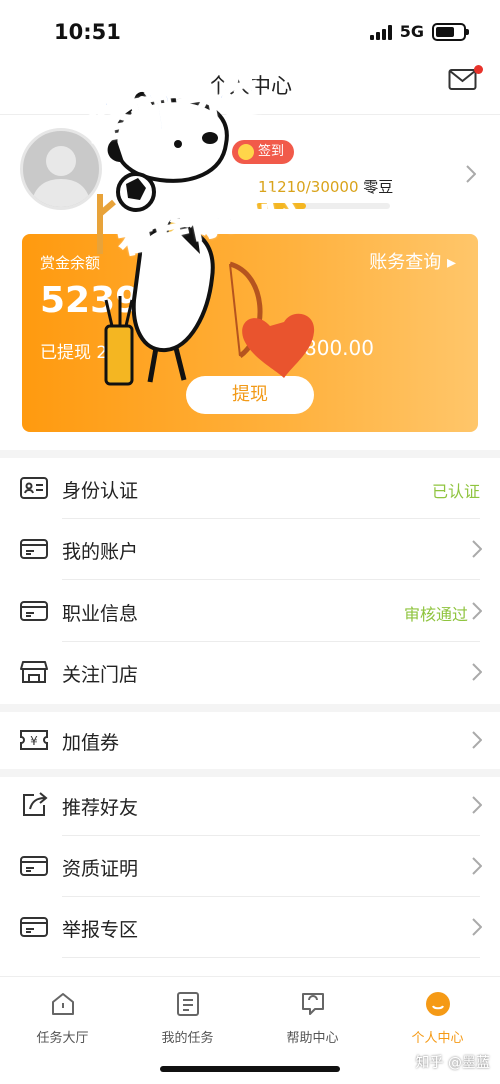  I want to click on verified-status: 已认证, so click(455, 491).